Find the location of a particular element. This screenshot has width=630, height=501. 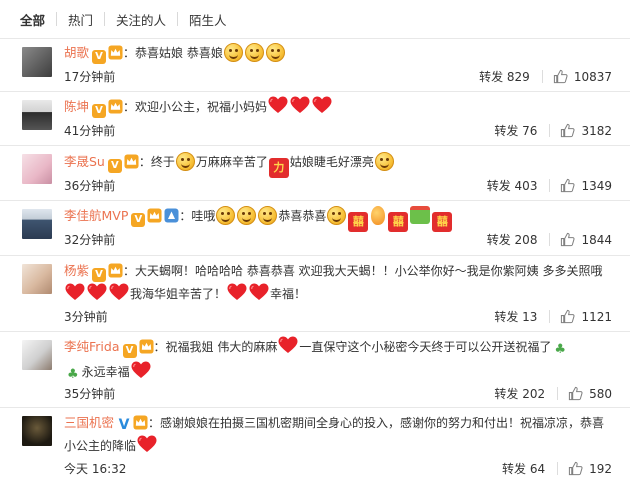

comment-text: 永远幸福 is located at coordinates (105, 372).